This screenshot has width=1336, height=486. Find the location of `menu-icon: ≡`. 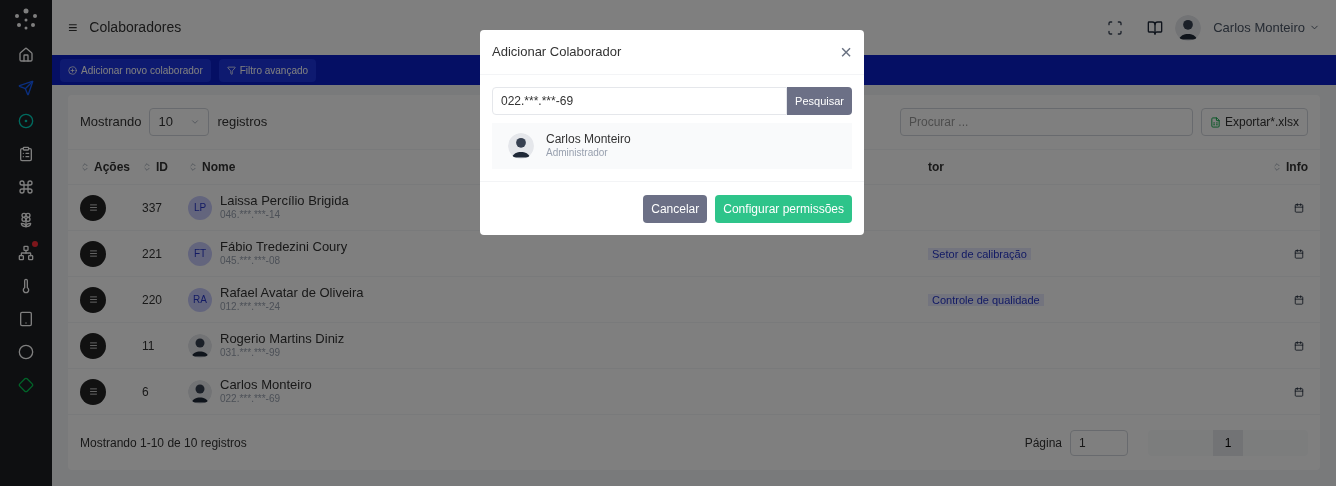

menu-icon: ≡ is located at coordinates (73, 27).